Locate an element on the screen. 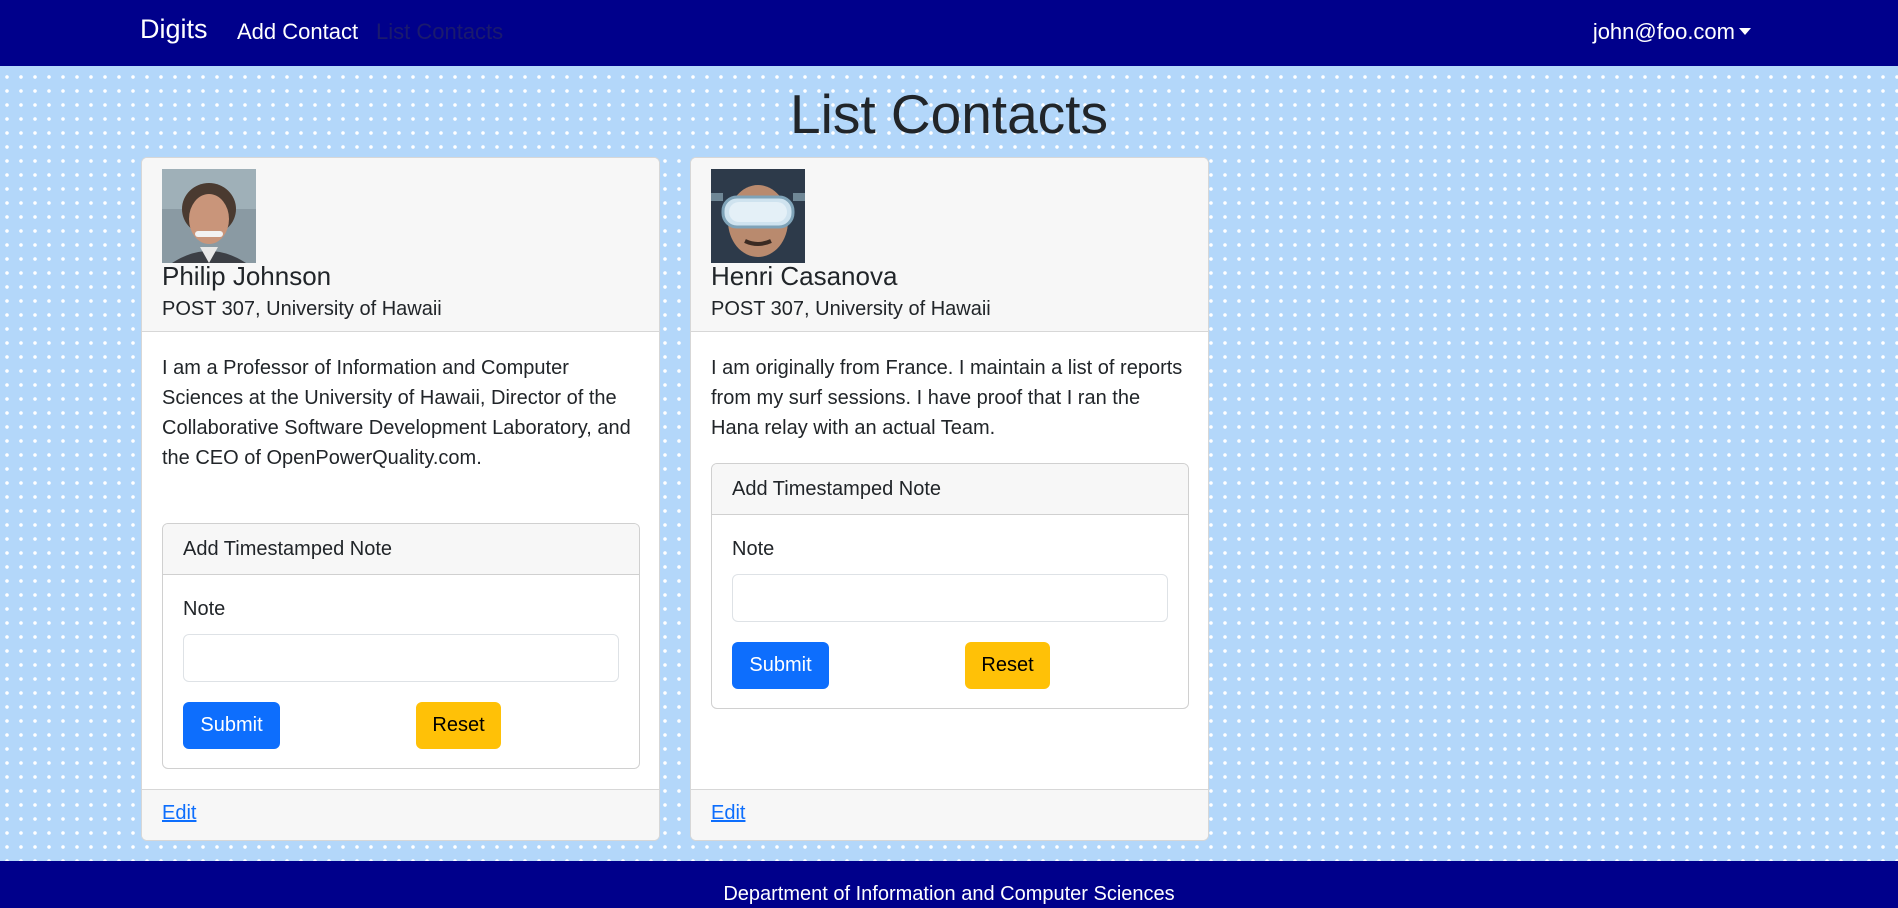 This screenshot has width=1898, height=908. contact-name: Philip Johnson is located at coordinates (247, 276).